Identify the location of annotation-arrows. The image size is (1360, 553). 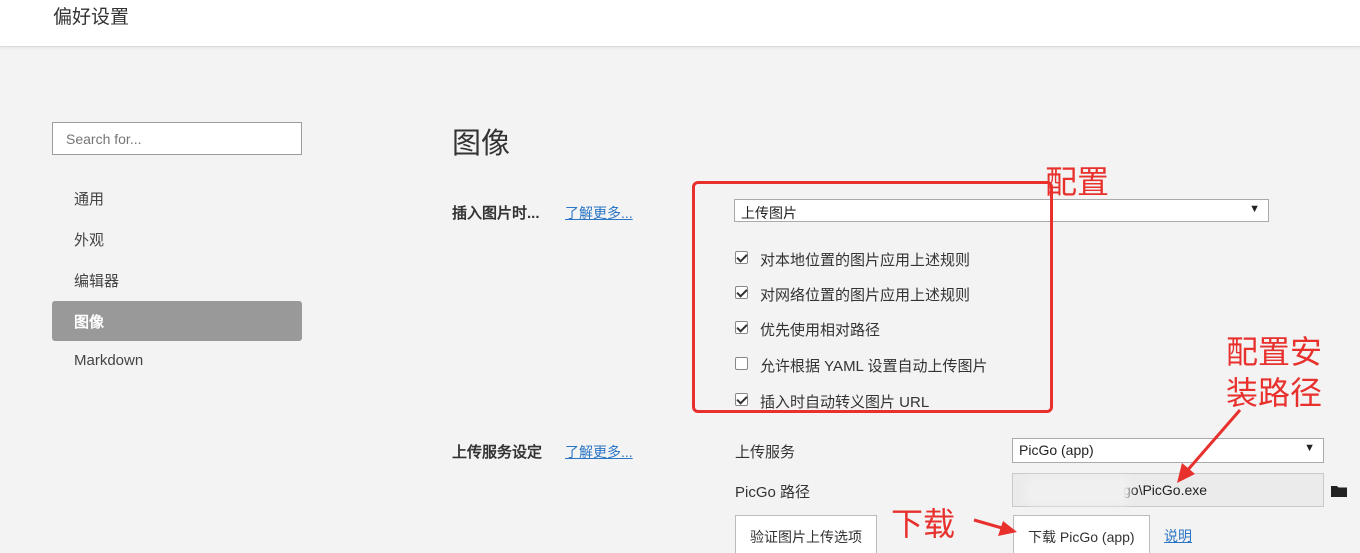
(1107, 472).